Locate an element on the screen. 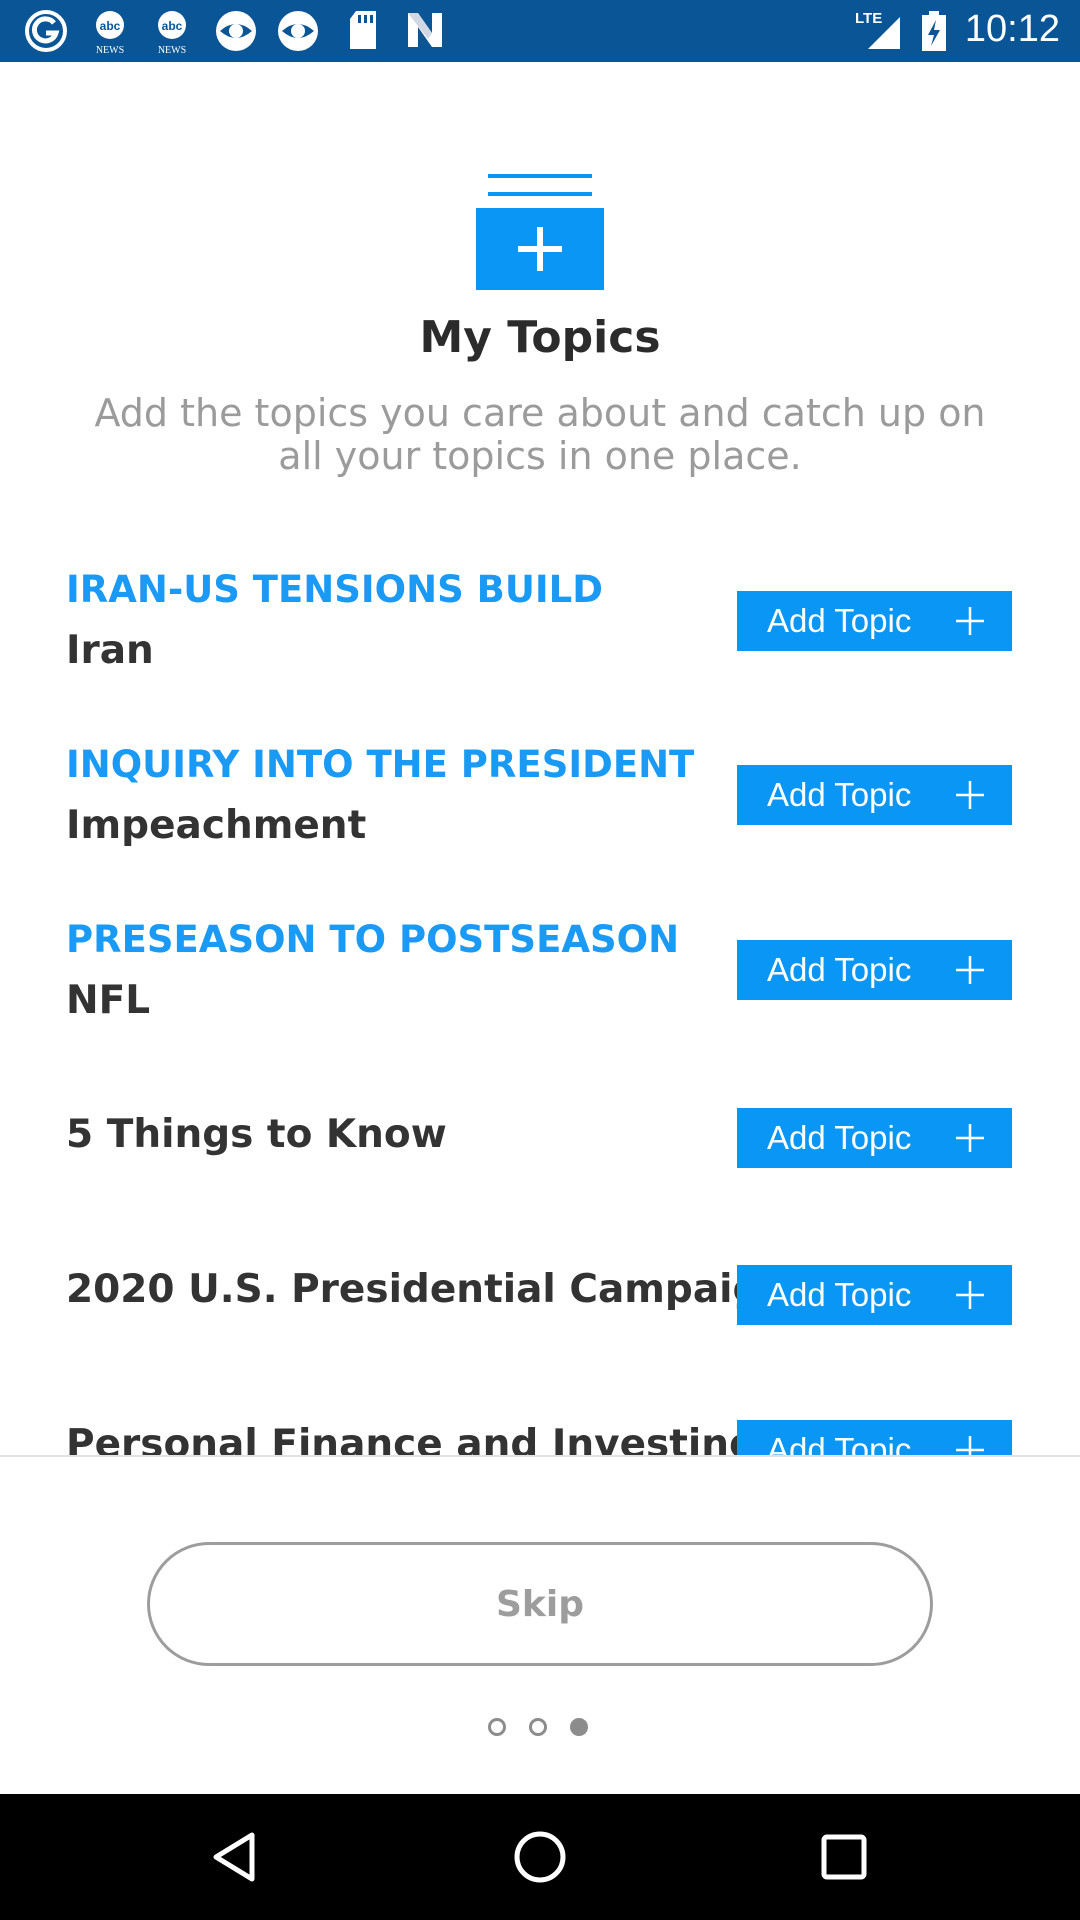 The height and width of the screenshot is (1920, 1080). topic-kicker: IRAN-US TENSIONS BUILD is located at coordinates (334, 589).